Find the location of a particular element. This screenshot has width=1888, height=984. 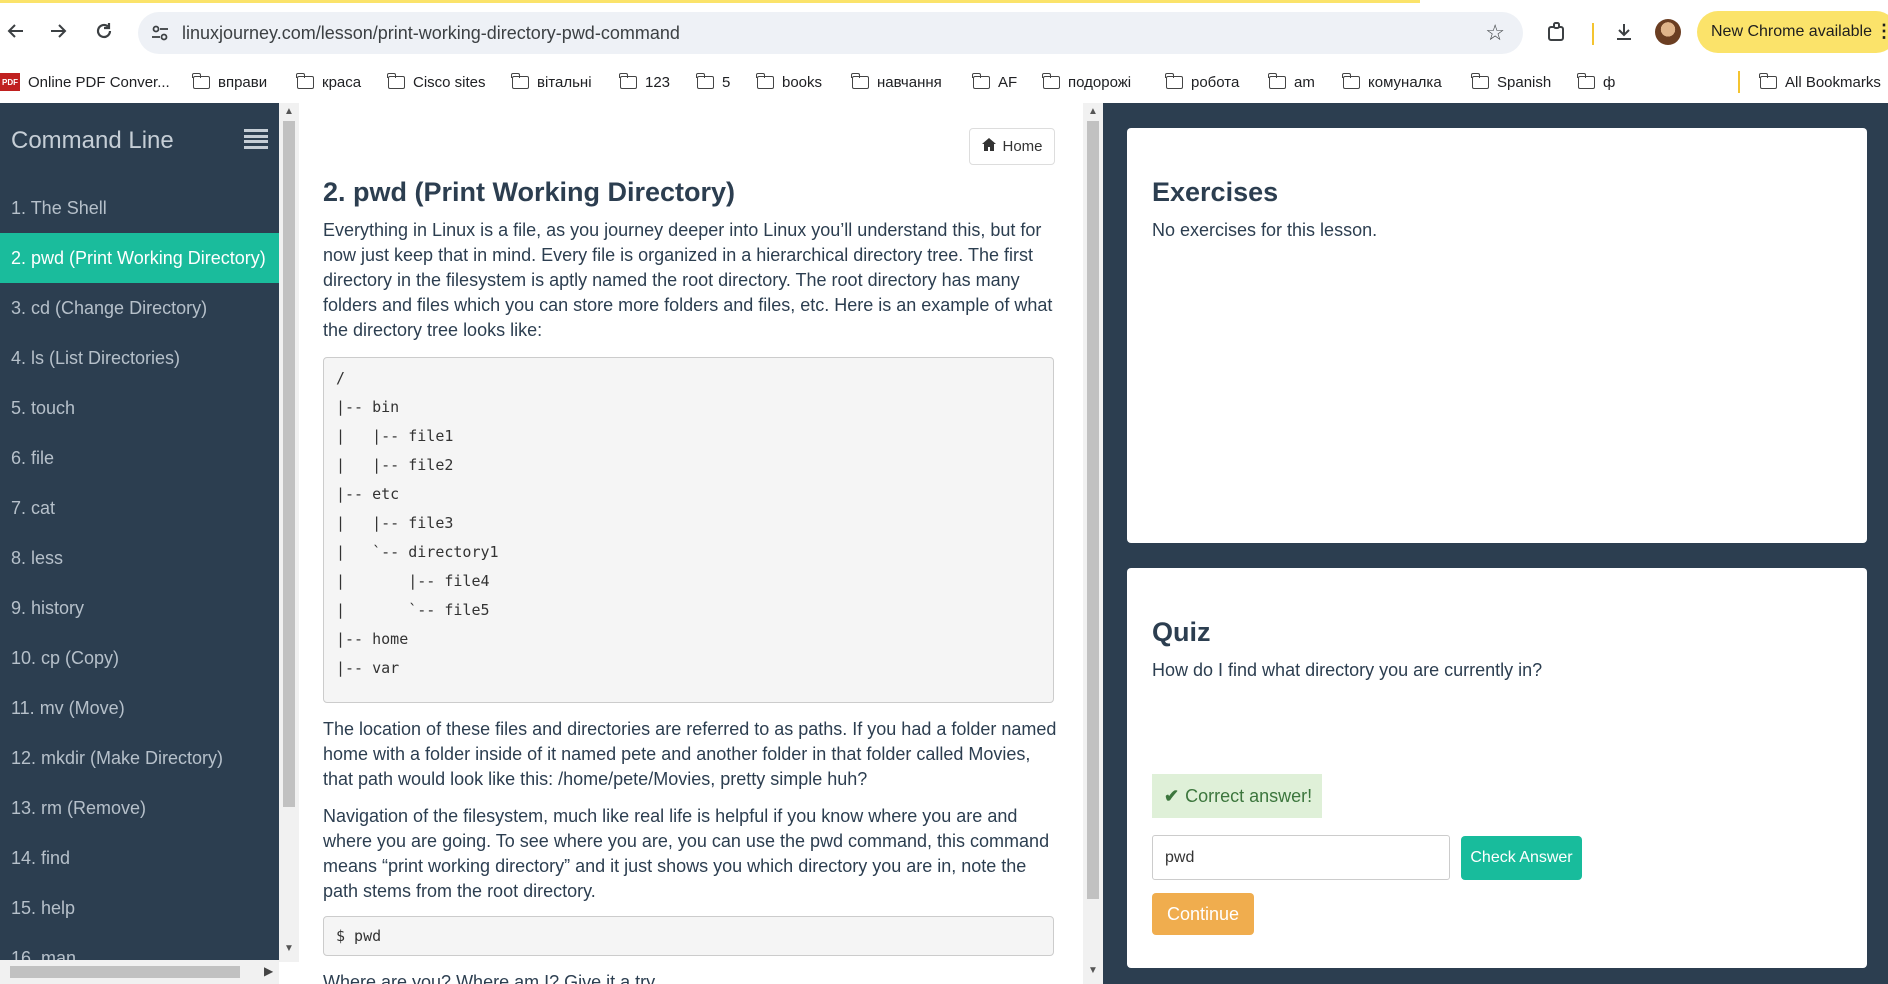

bookmark-item: подорожі is located at coordinates (1086, 82).